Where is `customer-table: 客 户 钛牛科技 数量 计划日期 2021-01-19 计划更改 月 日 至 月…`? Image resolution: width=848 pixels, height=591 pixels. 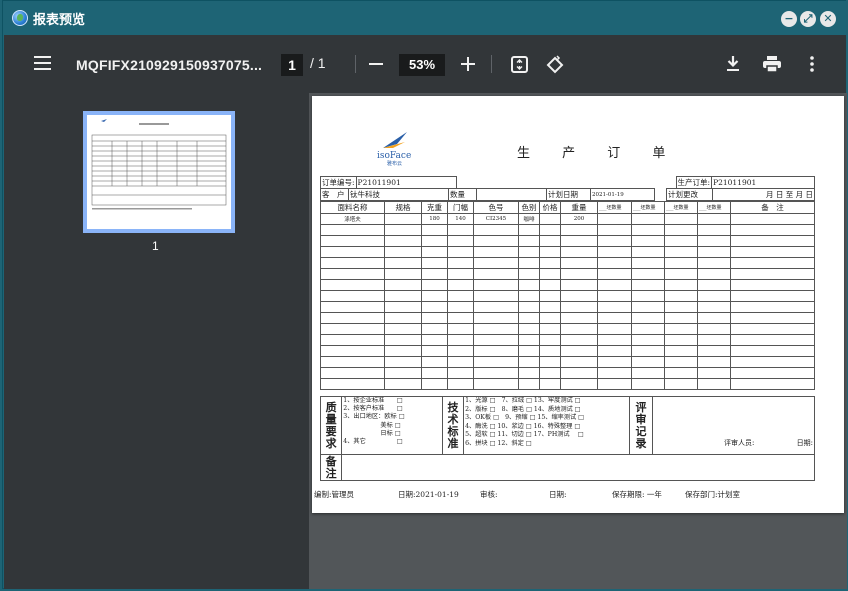 customer-table: 客 户 钛牛科技 数量 计划日期 2021-01-19 计划更改 月 日 至 月… is located at coordinates (567, 194).